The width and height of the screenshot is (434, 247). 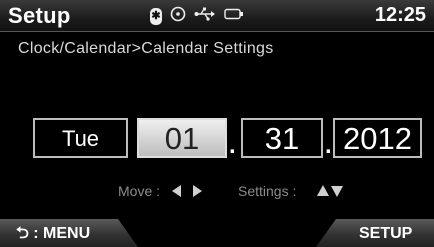 I want to click on clock: 12:25, so click(x=400, y=15).